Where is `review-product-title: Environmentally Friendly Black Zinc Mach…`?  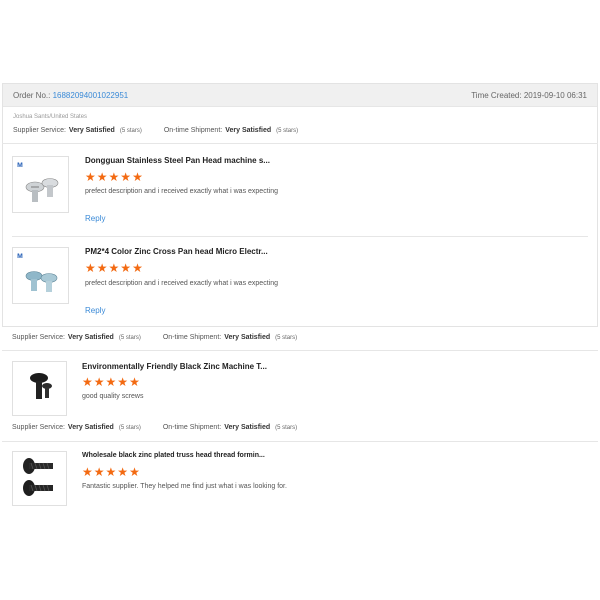
review-product-title: Environmentally Friendly Black Zinc Mach… is located at coordinates (174, 366).